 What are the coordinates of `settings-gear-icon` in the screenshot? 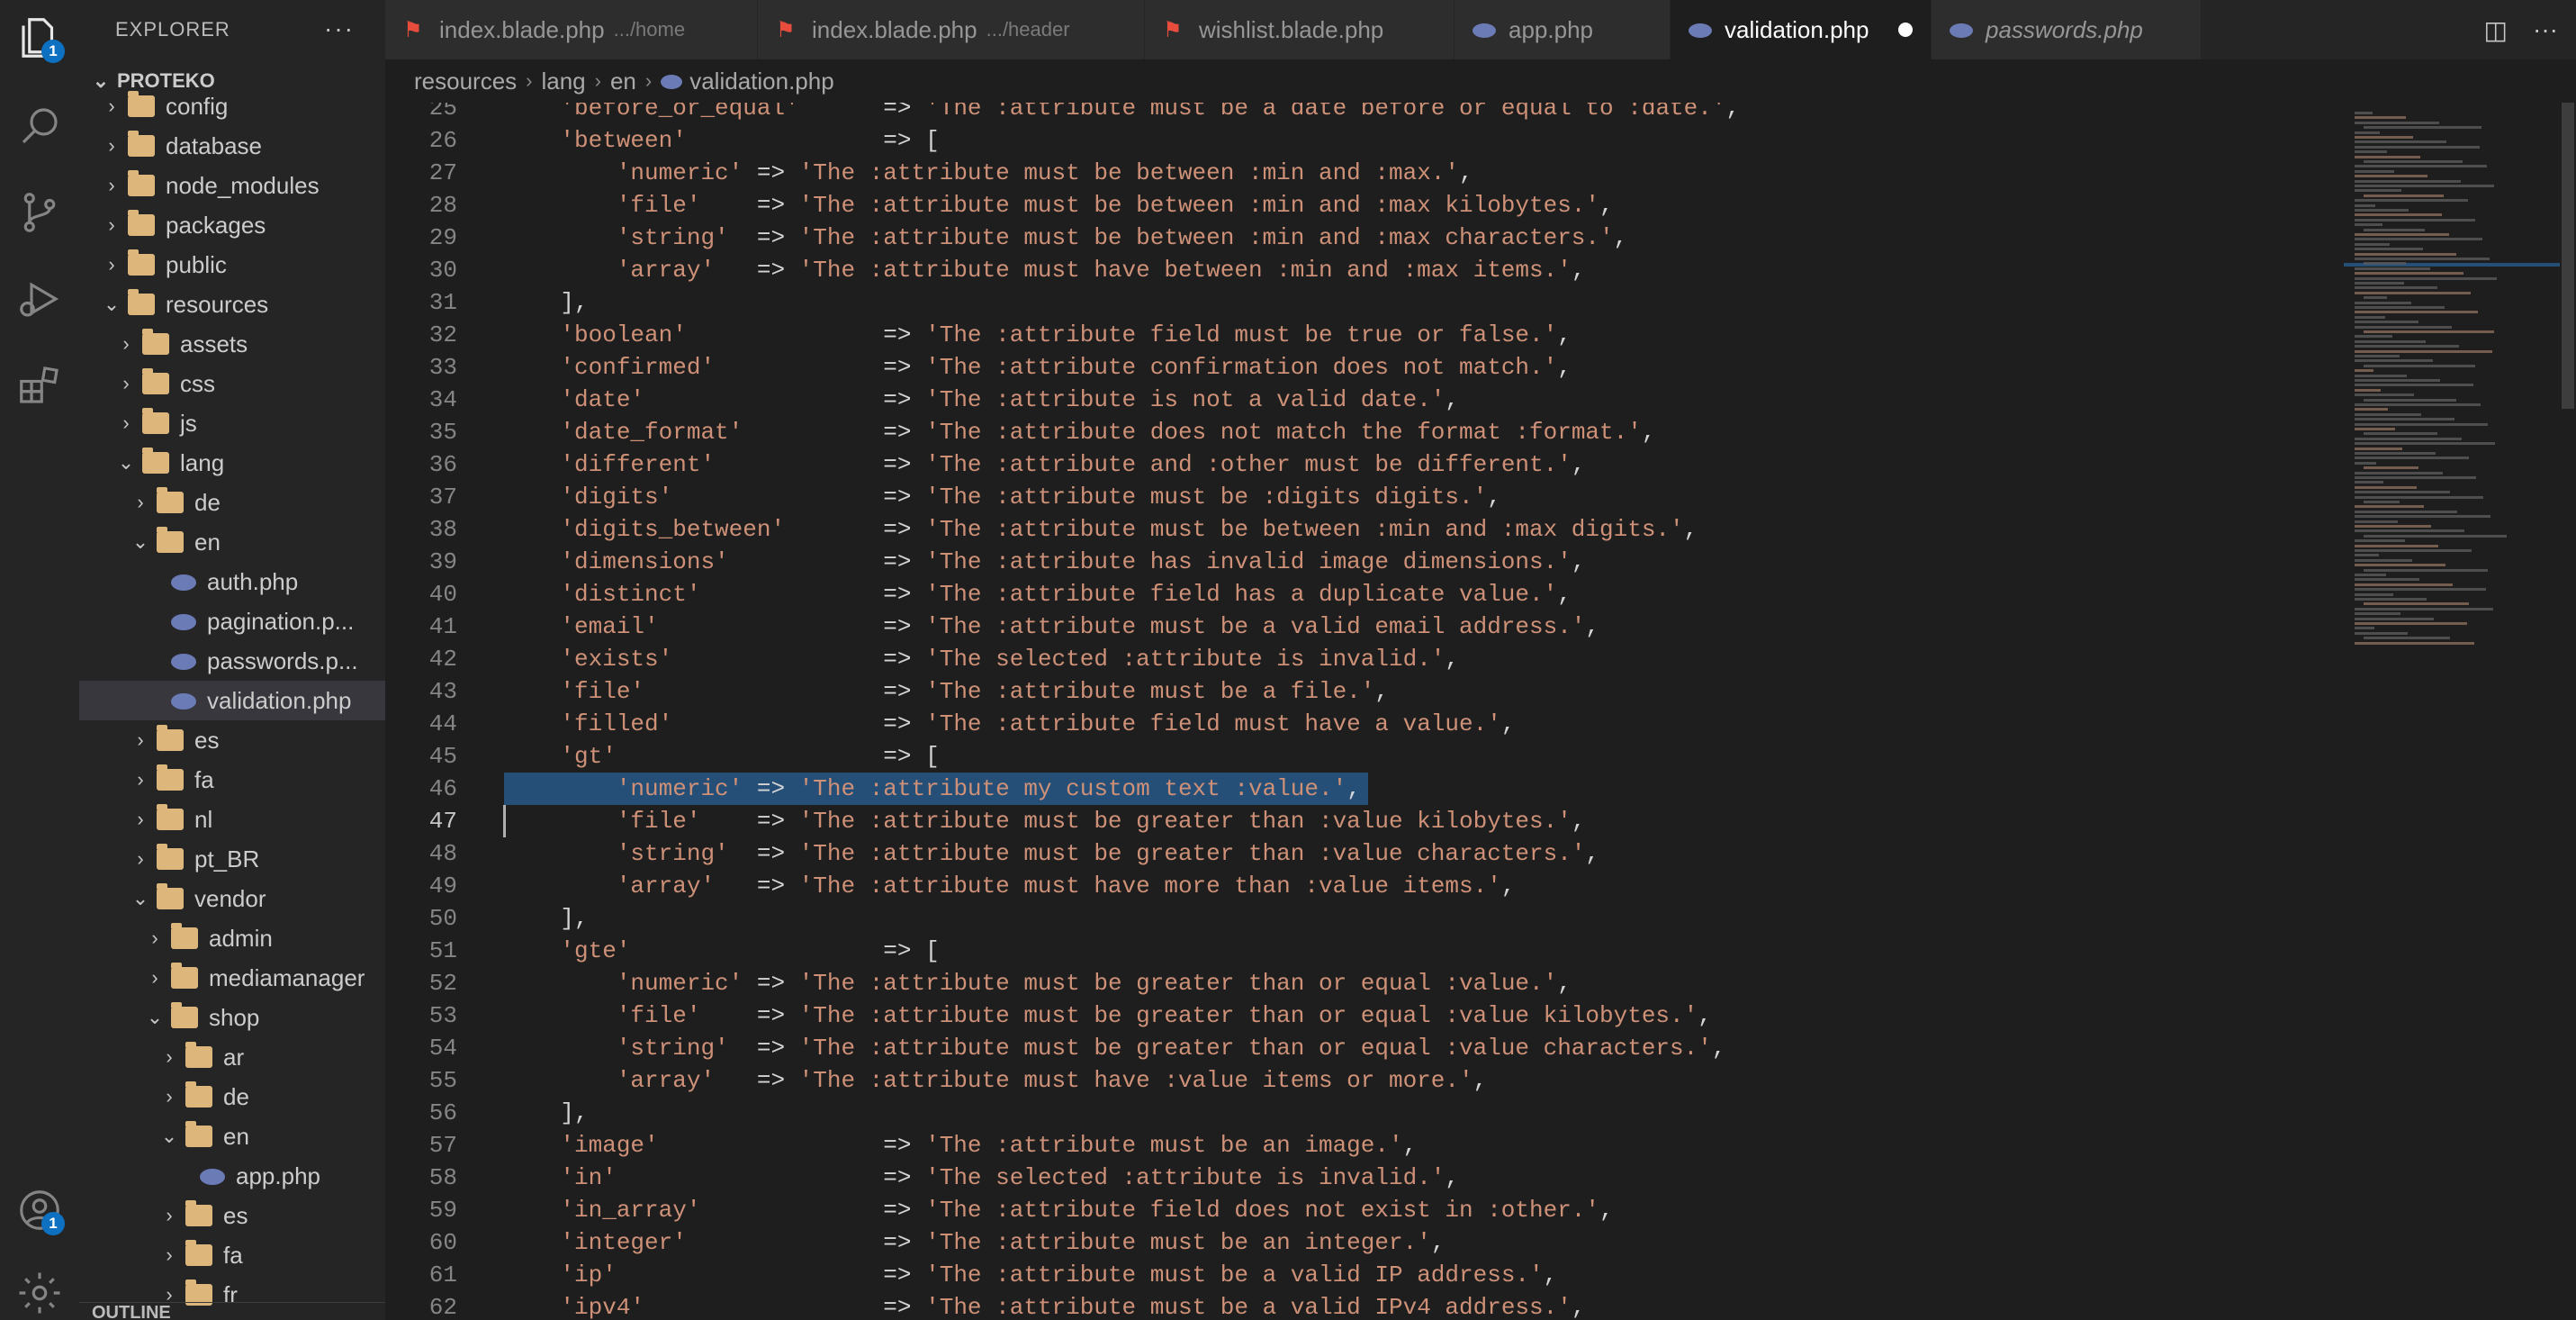 It's located at (40, 1293).